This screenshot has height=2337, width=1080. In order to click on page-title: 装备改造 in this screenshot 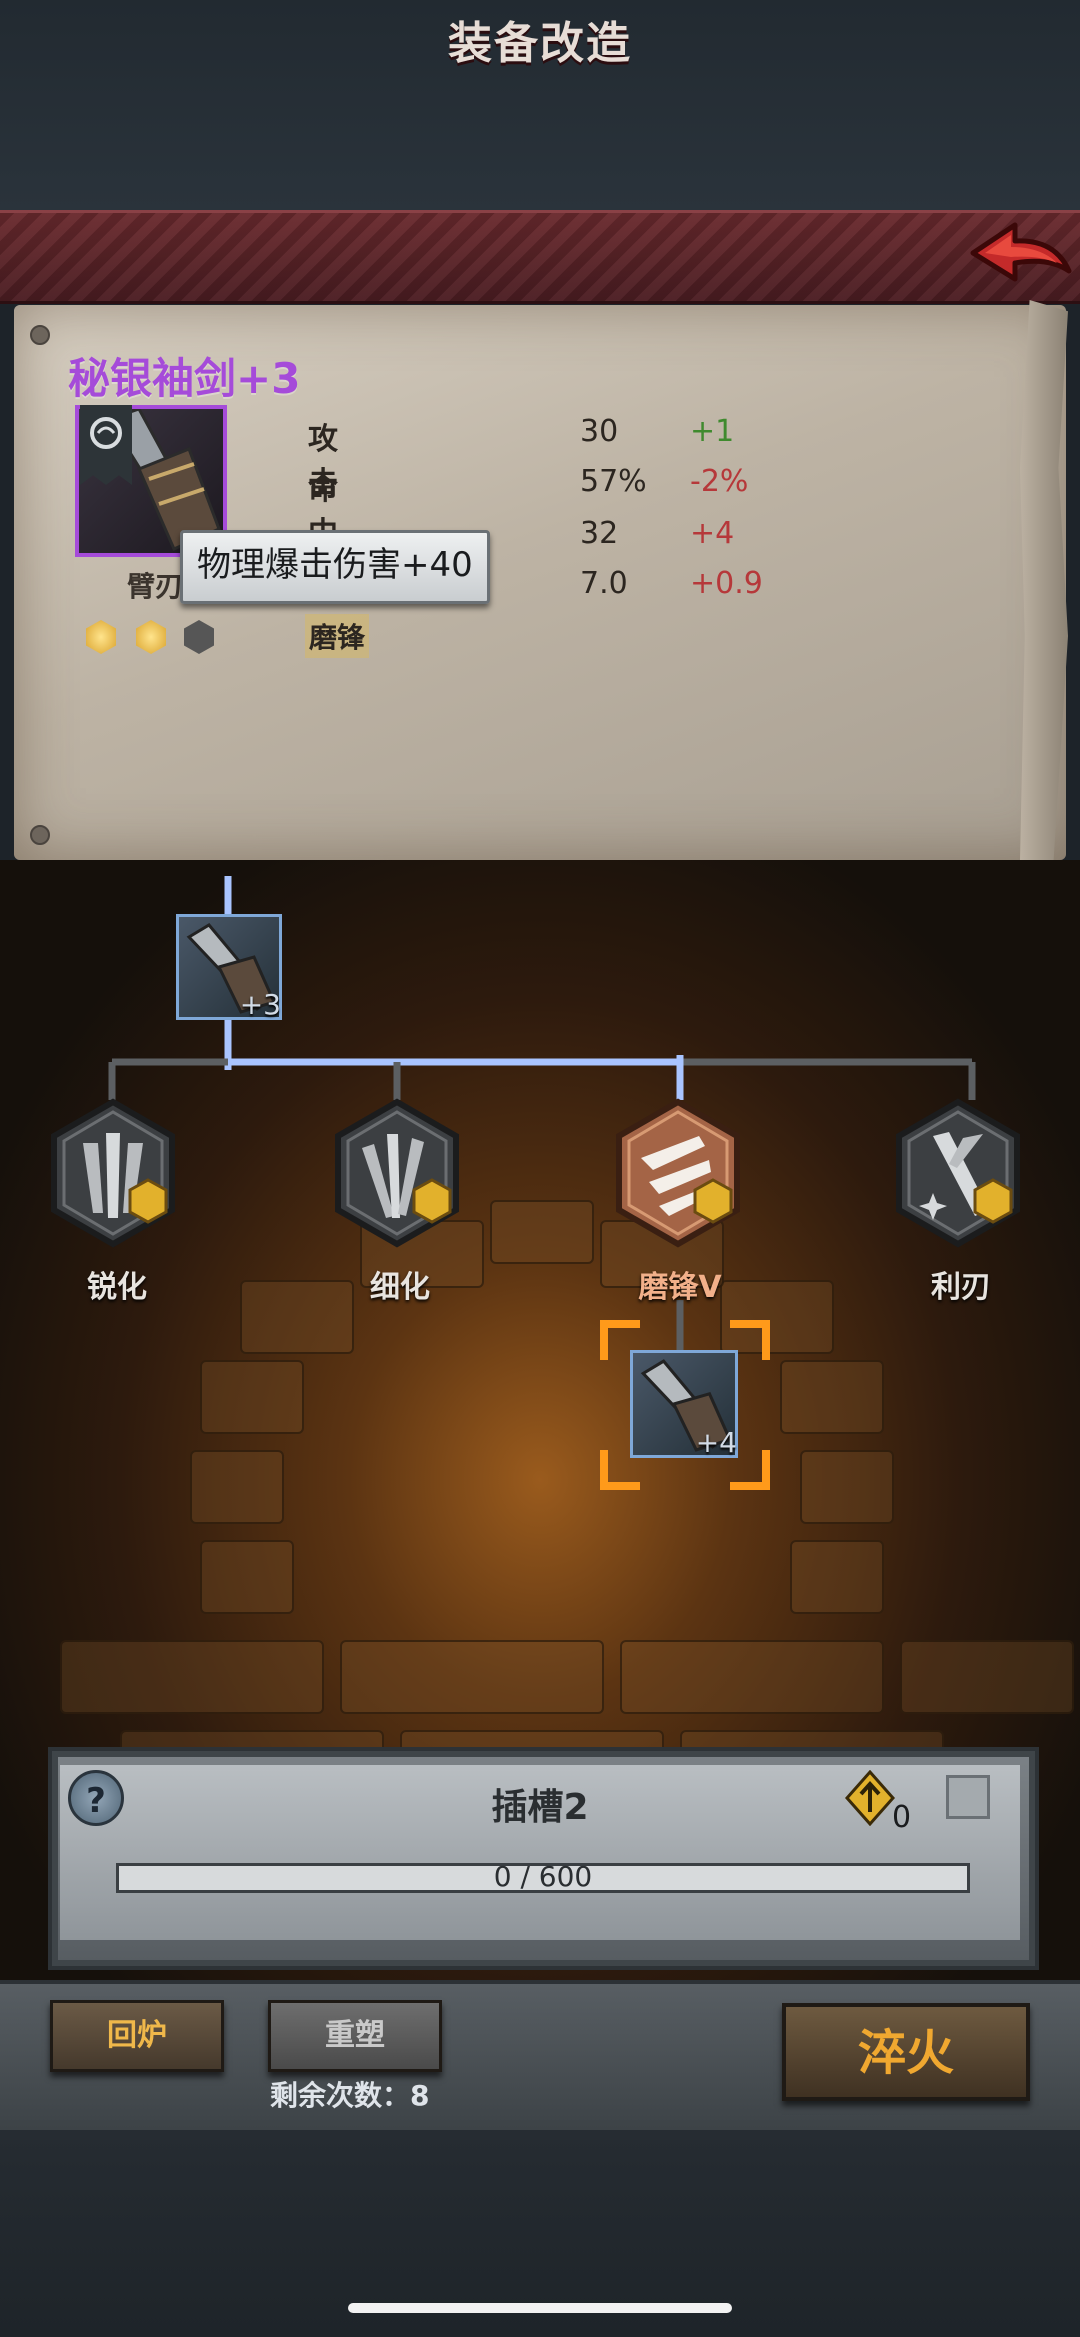, I will do `click(540, 43)`.